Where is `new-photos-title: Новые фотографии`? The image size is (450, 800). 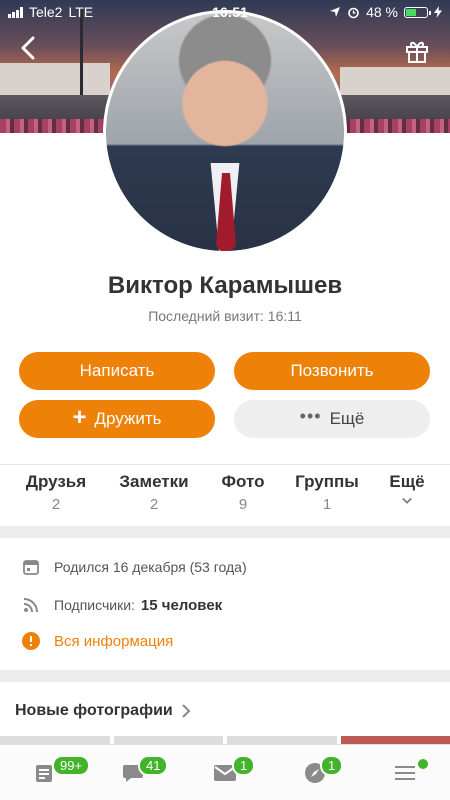
new-photos-title: Новые фотографии is located at coordinates (94, 710).